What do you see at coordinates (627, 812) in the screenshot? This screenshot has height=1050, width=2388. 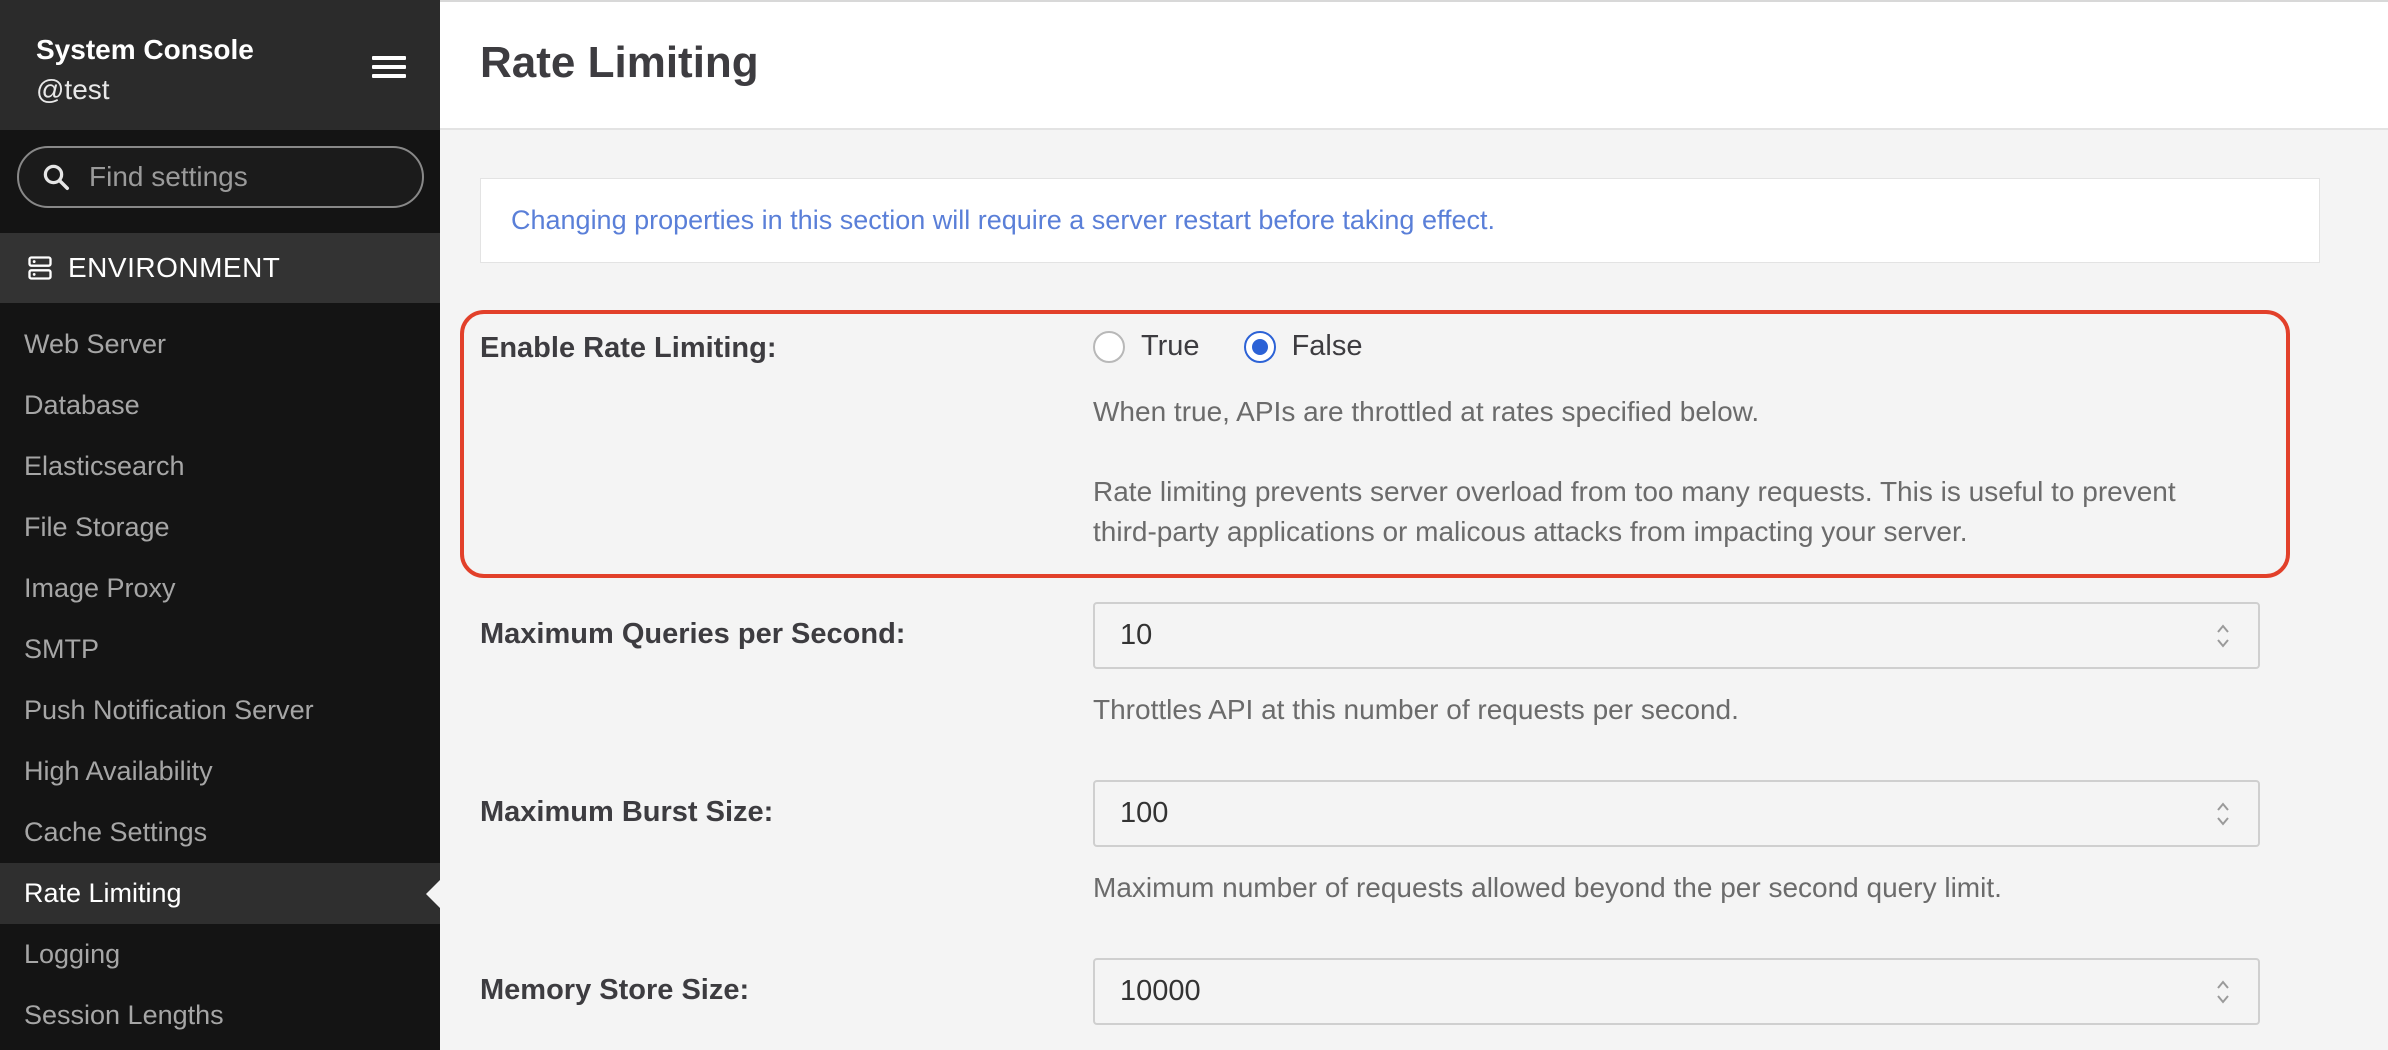 I see `max-burst-label: Maximum Burst Size:` at bounding box center [627, 812].